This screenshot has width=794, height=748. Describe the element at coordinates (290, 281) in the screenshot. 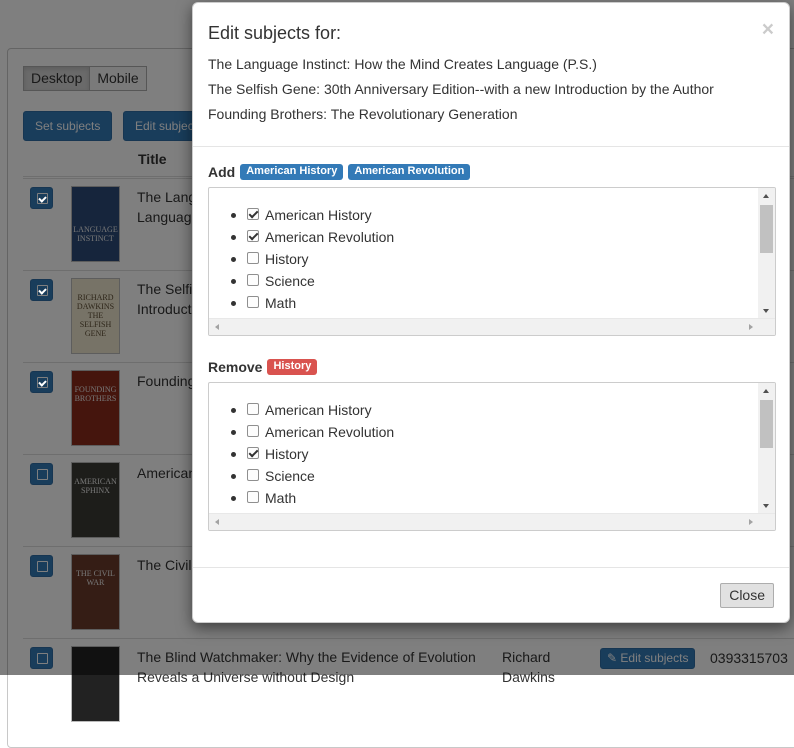

I see `add-option-label: Science` at that location.